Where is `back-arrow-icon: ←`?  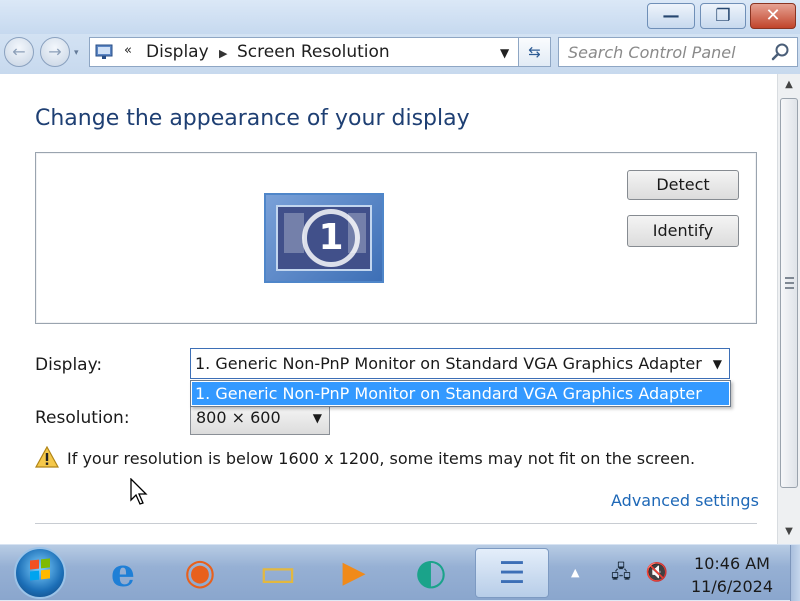
back-arrow-icon: ← is located at coordinates (19, 51).